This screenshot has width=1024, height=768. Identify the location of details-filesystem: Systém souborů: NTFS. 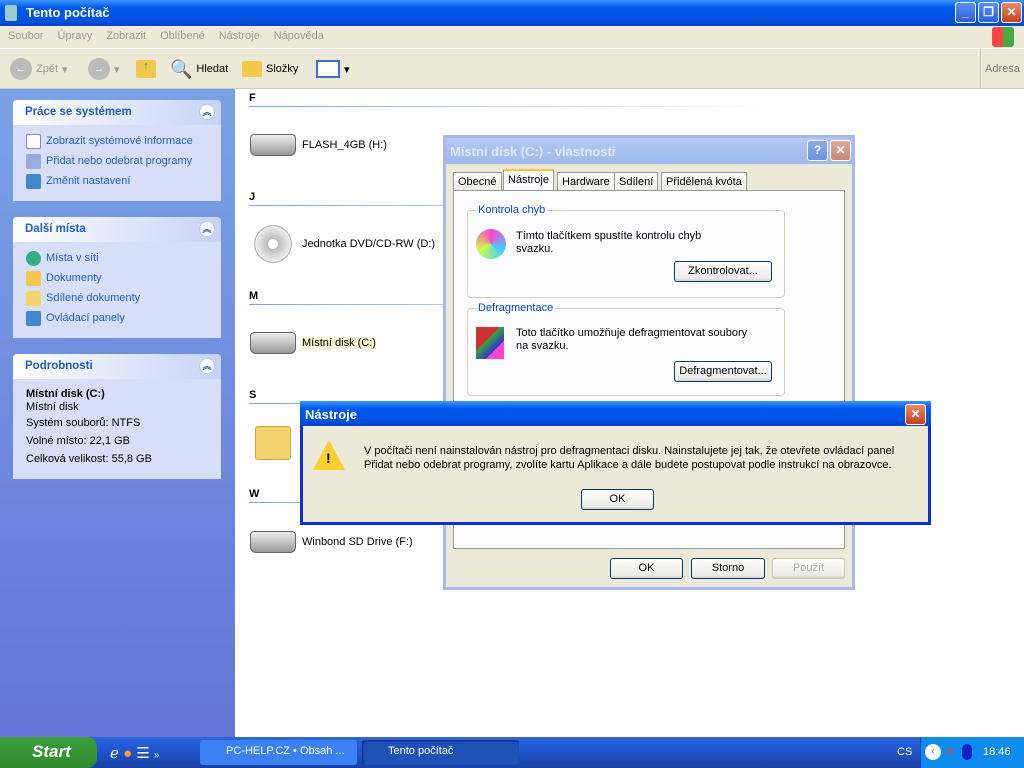
(83, 423).